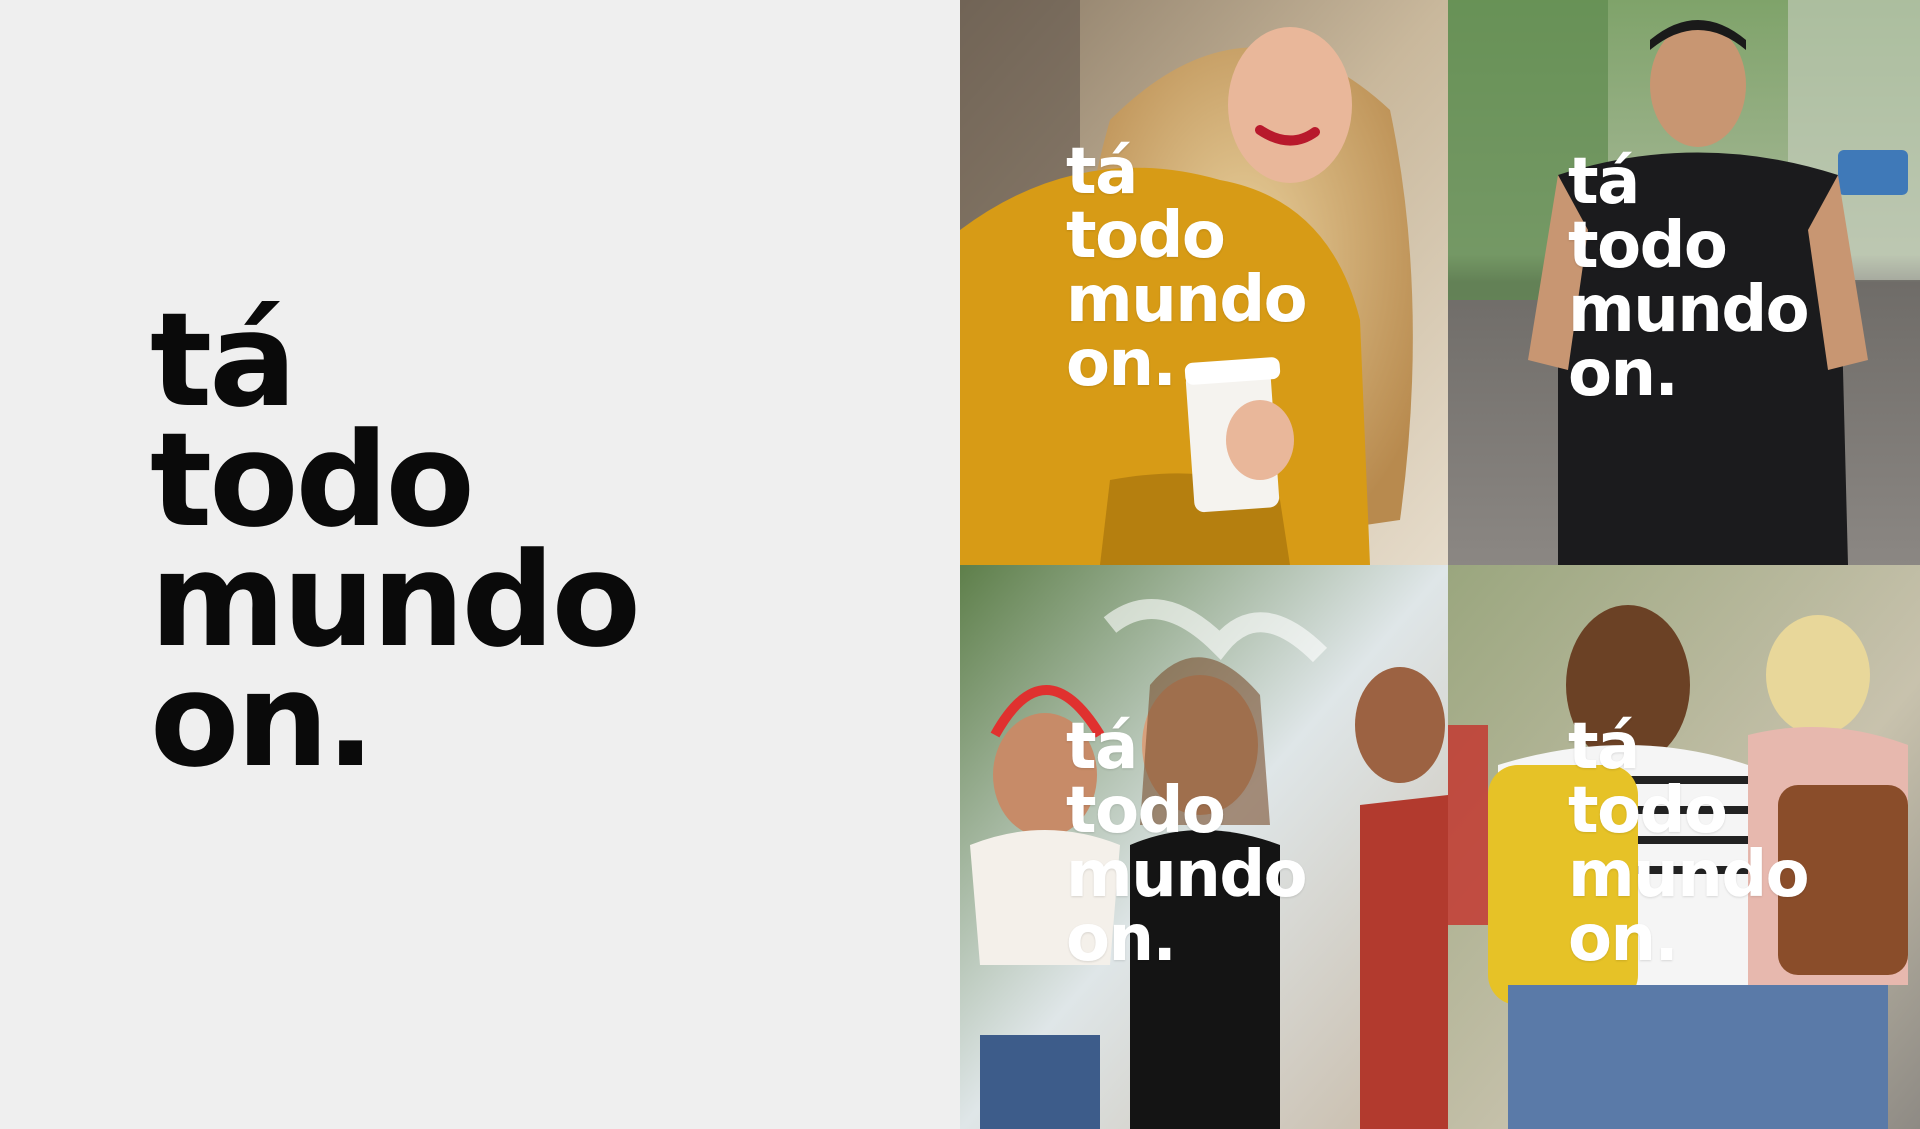 This screenshot has height=1129, width=1920. I want to click on headline-line-2: todo, so click(312, 480).